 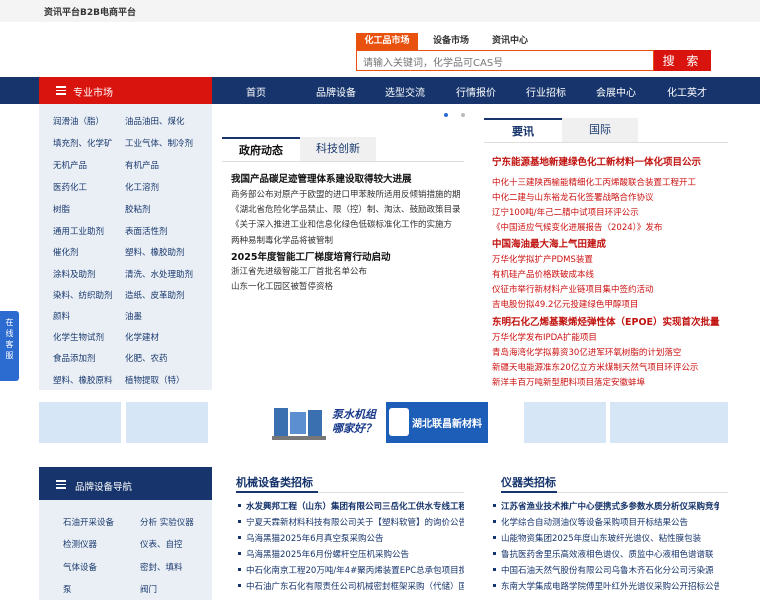 I want to click on tab-international: 国际, so click(x=600, y=130).